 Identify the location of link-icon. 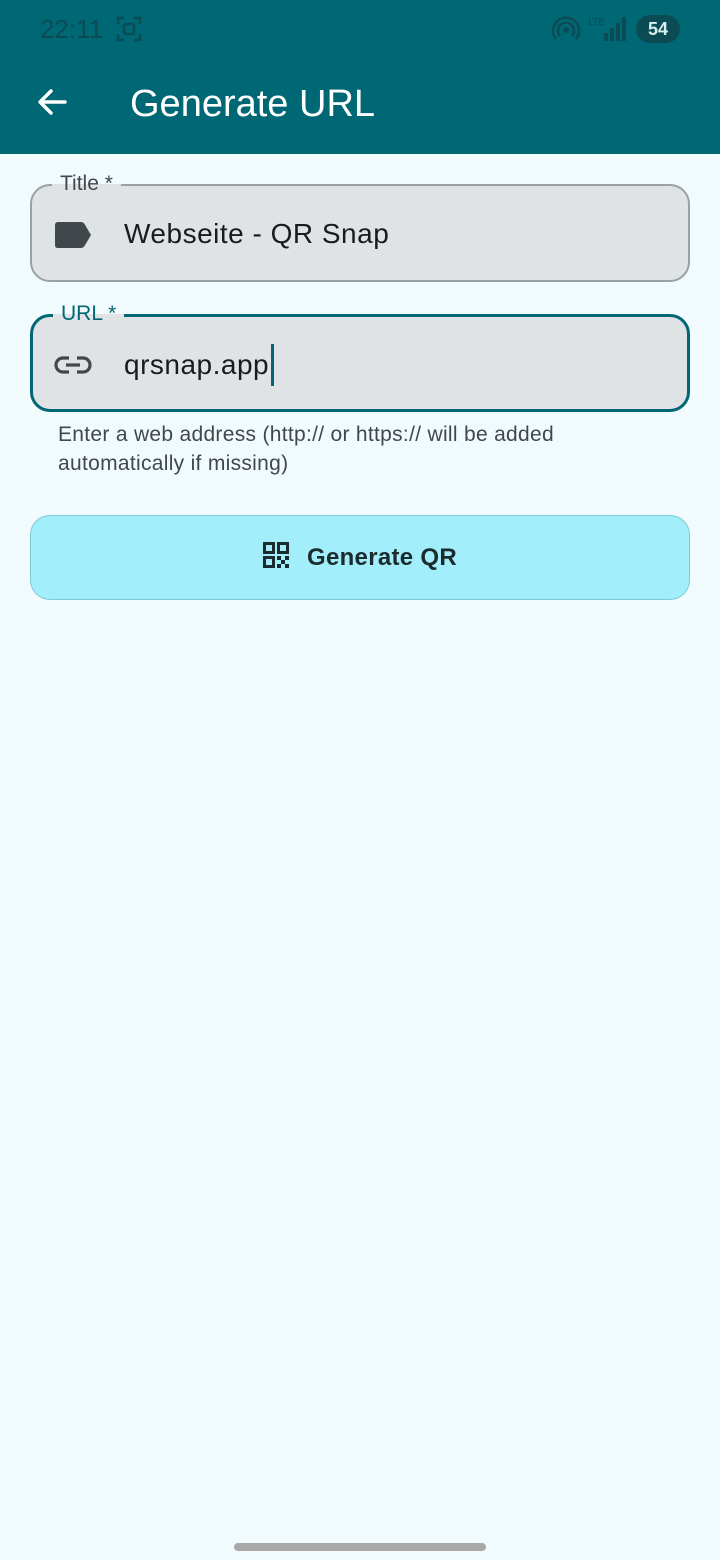
(73, 365).